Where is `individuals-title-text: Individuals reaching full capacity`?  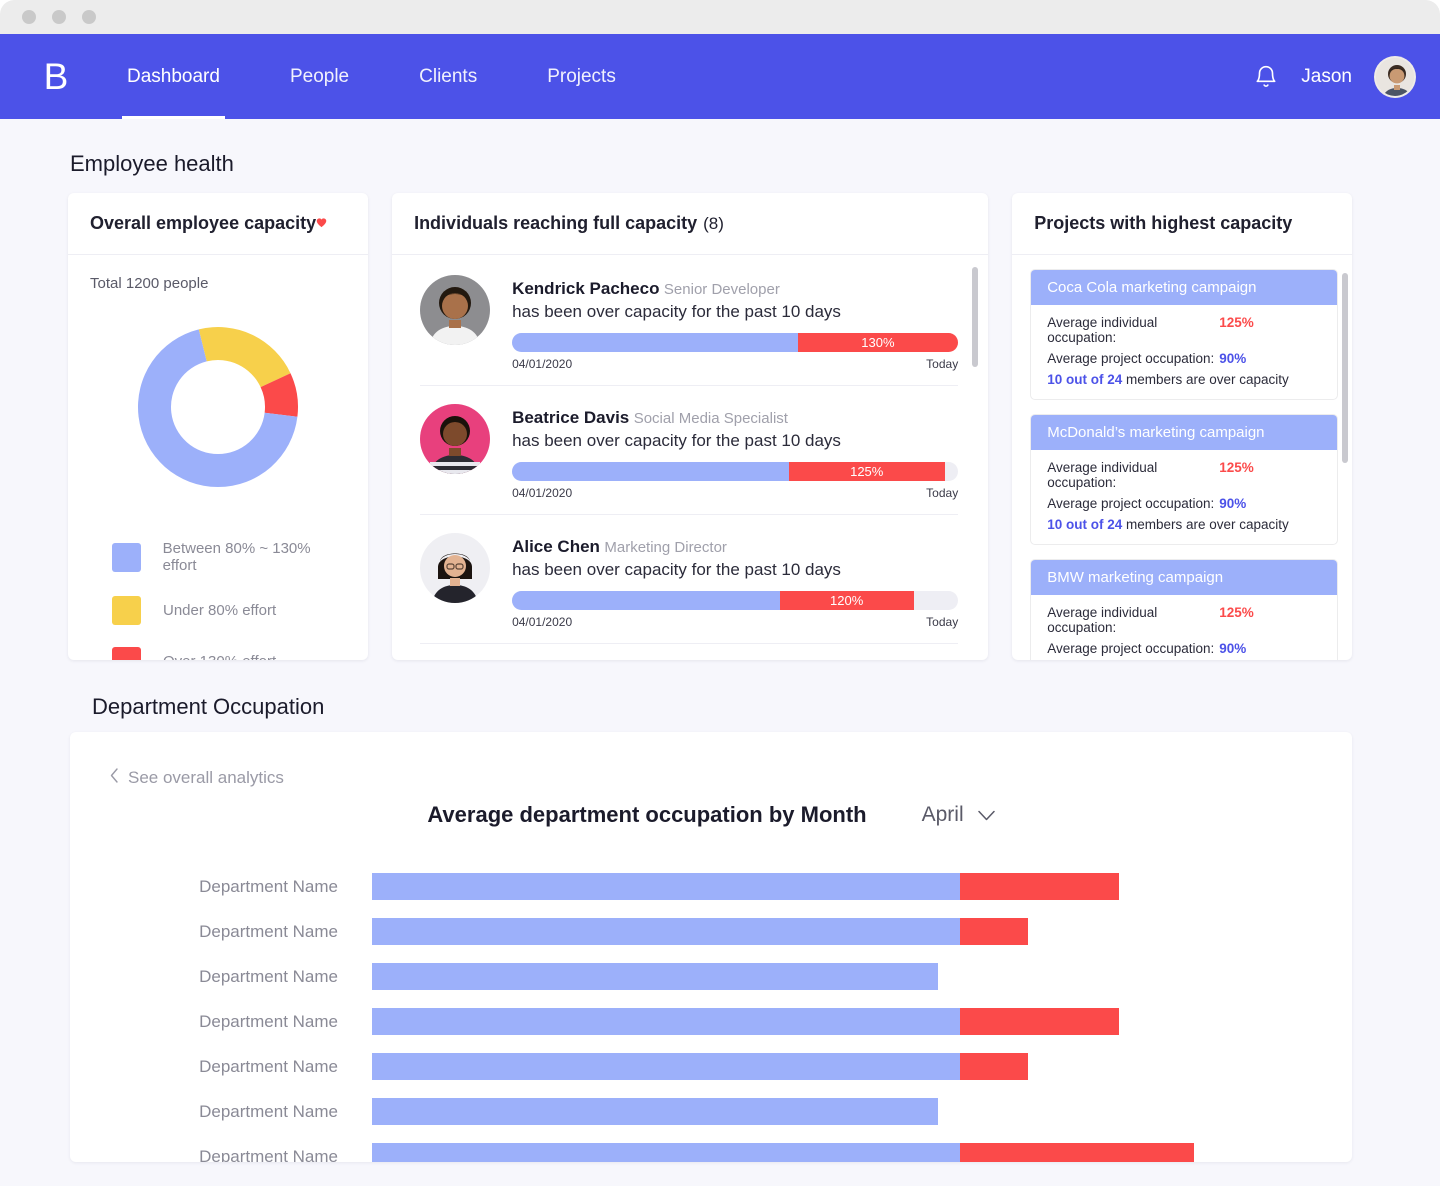 individuals-title-text: Individuals reaching full capacity is located at coordinates (556, 223).